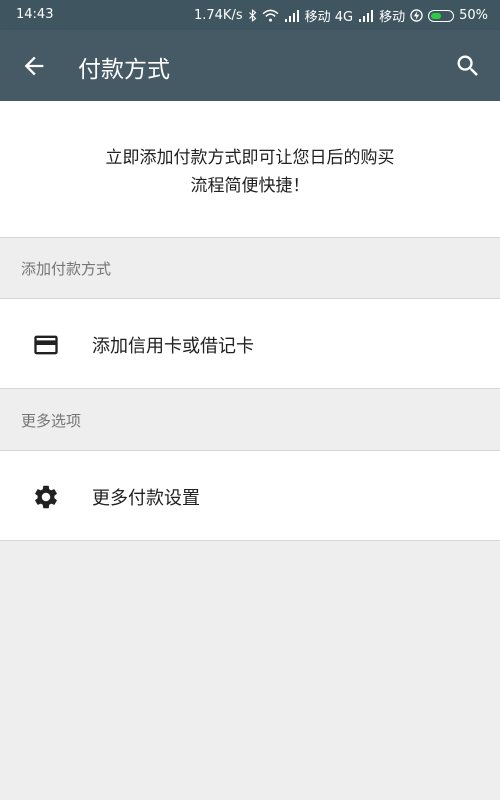 This screenshot has height=800, width=500. I want to click on add-card-label: 添加信用卡或借记卡, so click(173, 346).